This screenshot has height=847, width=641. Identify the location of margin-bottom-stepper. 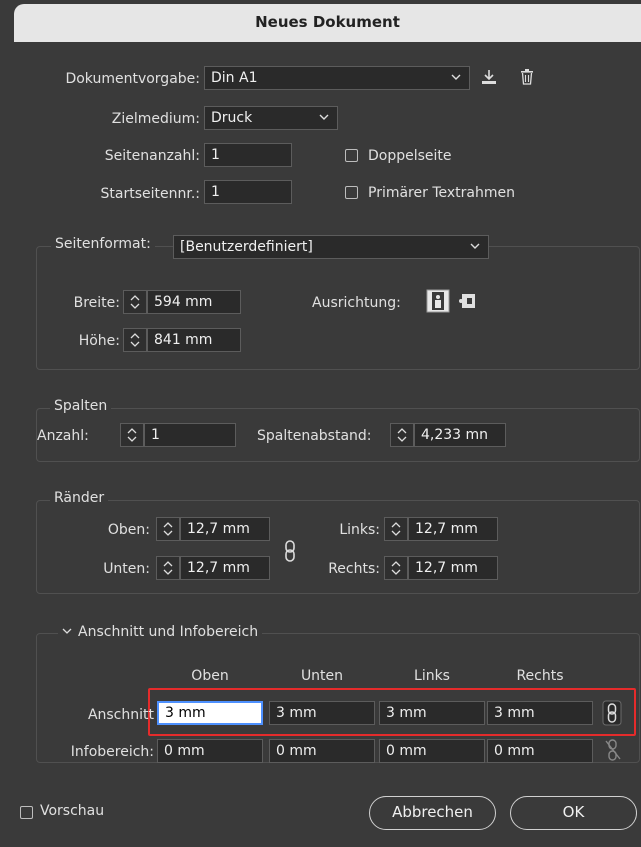
(168, 568).